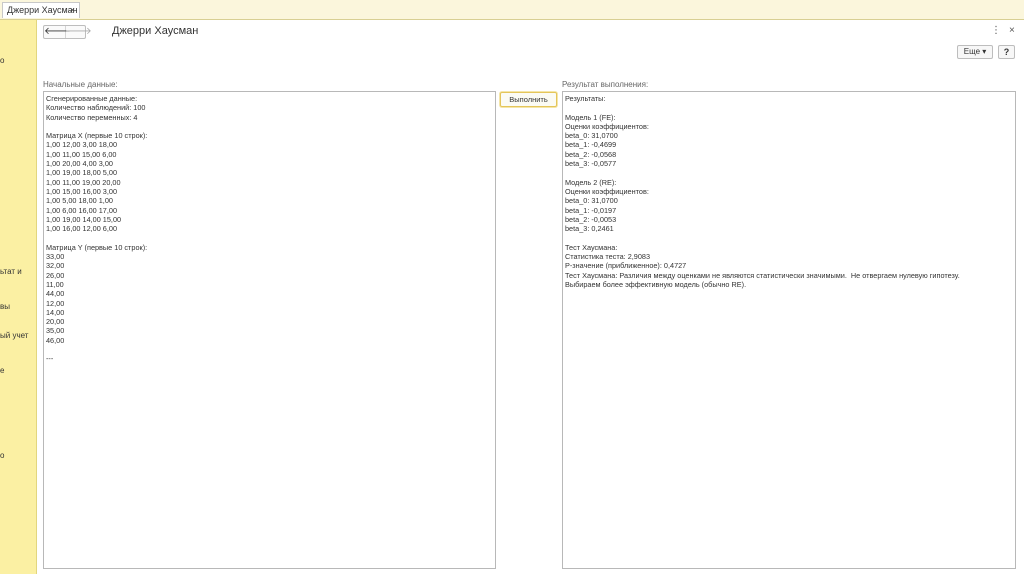  What do you see at coordinates (605, 84) in the screenshot?
I see `output-caption: Результат выполнения:` at bounding box center [605, 84].